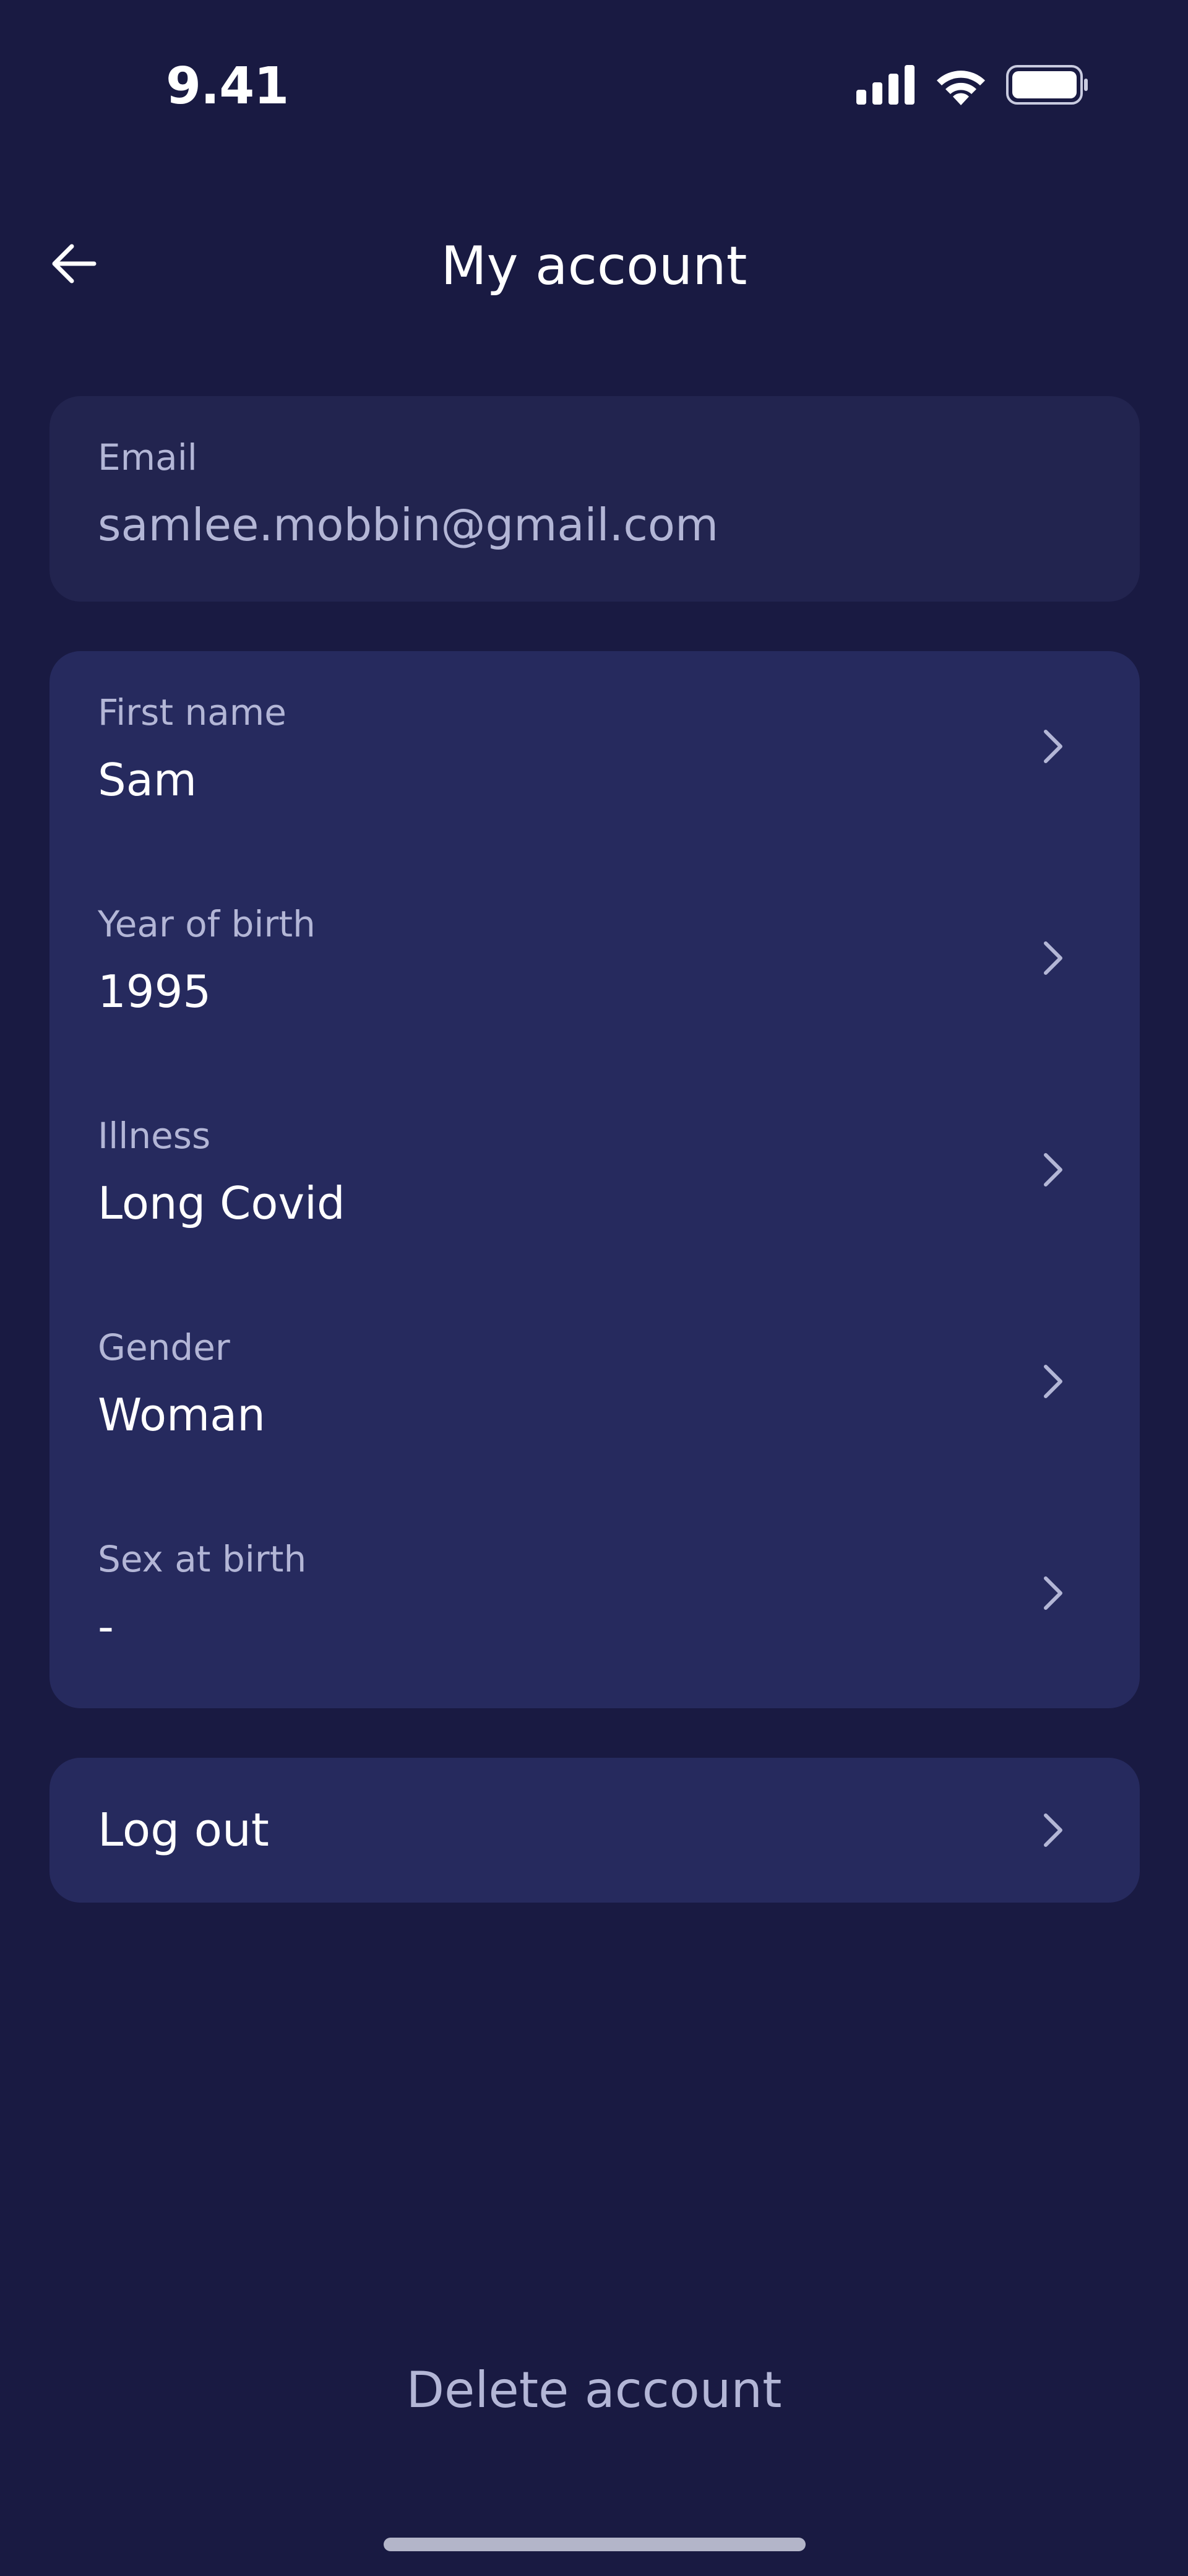 This screenshot has height=2576, width=1188. Describe the element at coordinates (184, 1830) in the screenshot. I see `logout-label: Log out` at that location.